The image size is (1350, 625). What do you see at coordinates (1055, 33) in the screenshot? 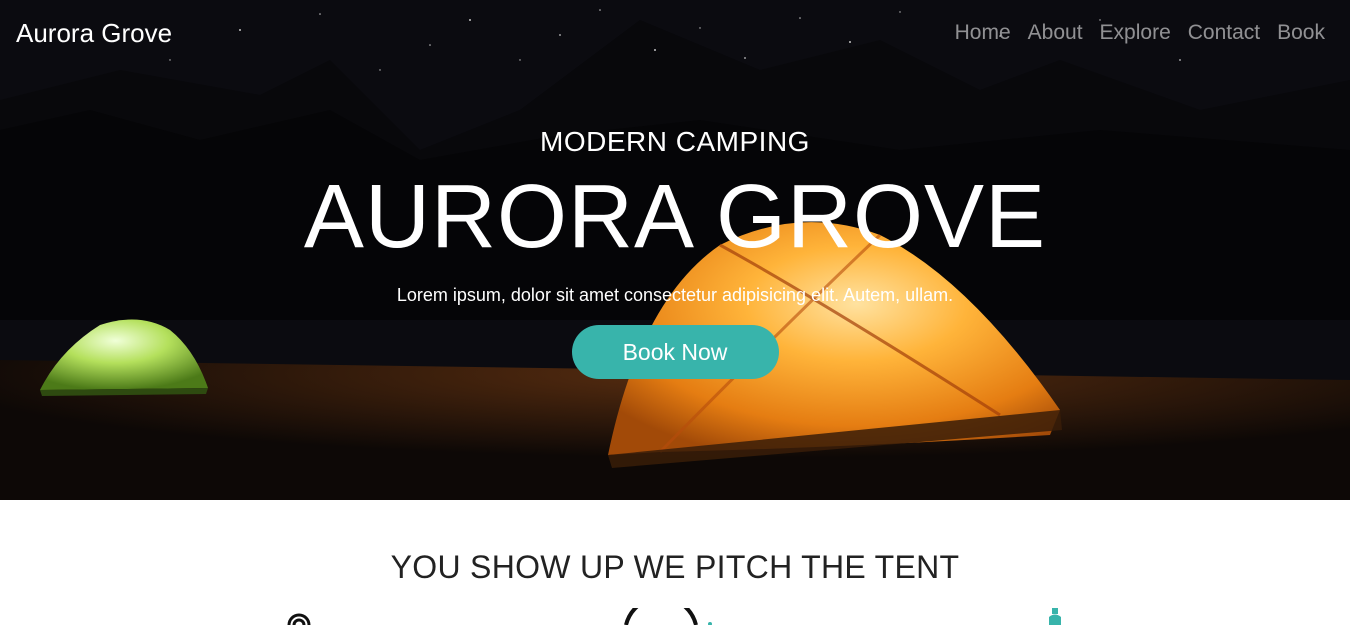
I see `nav-link-about: About` at bounding box center [1055, 33].